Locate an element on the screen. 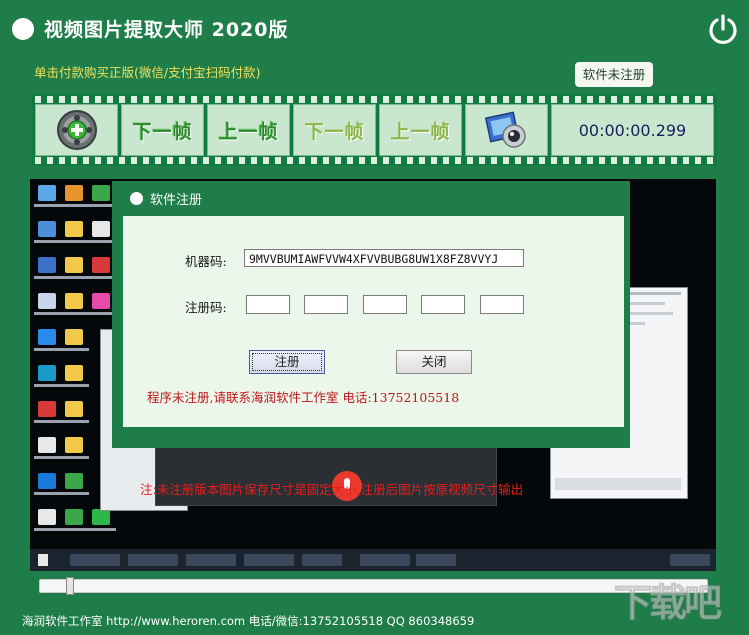 This screenshot has height=635, width=749. prev-frame-button: 上一帧 is located at coordinates (248, 130).